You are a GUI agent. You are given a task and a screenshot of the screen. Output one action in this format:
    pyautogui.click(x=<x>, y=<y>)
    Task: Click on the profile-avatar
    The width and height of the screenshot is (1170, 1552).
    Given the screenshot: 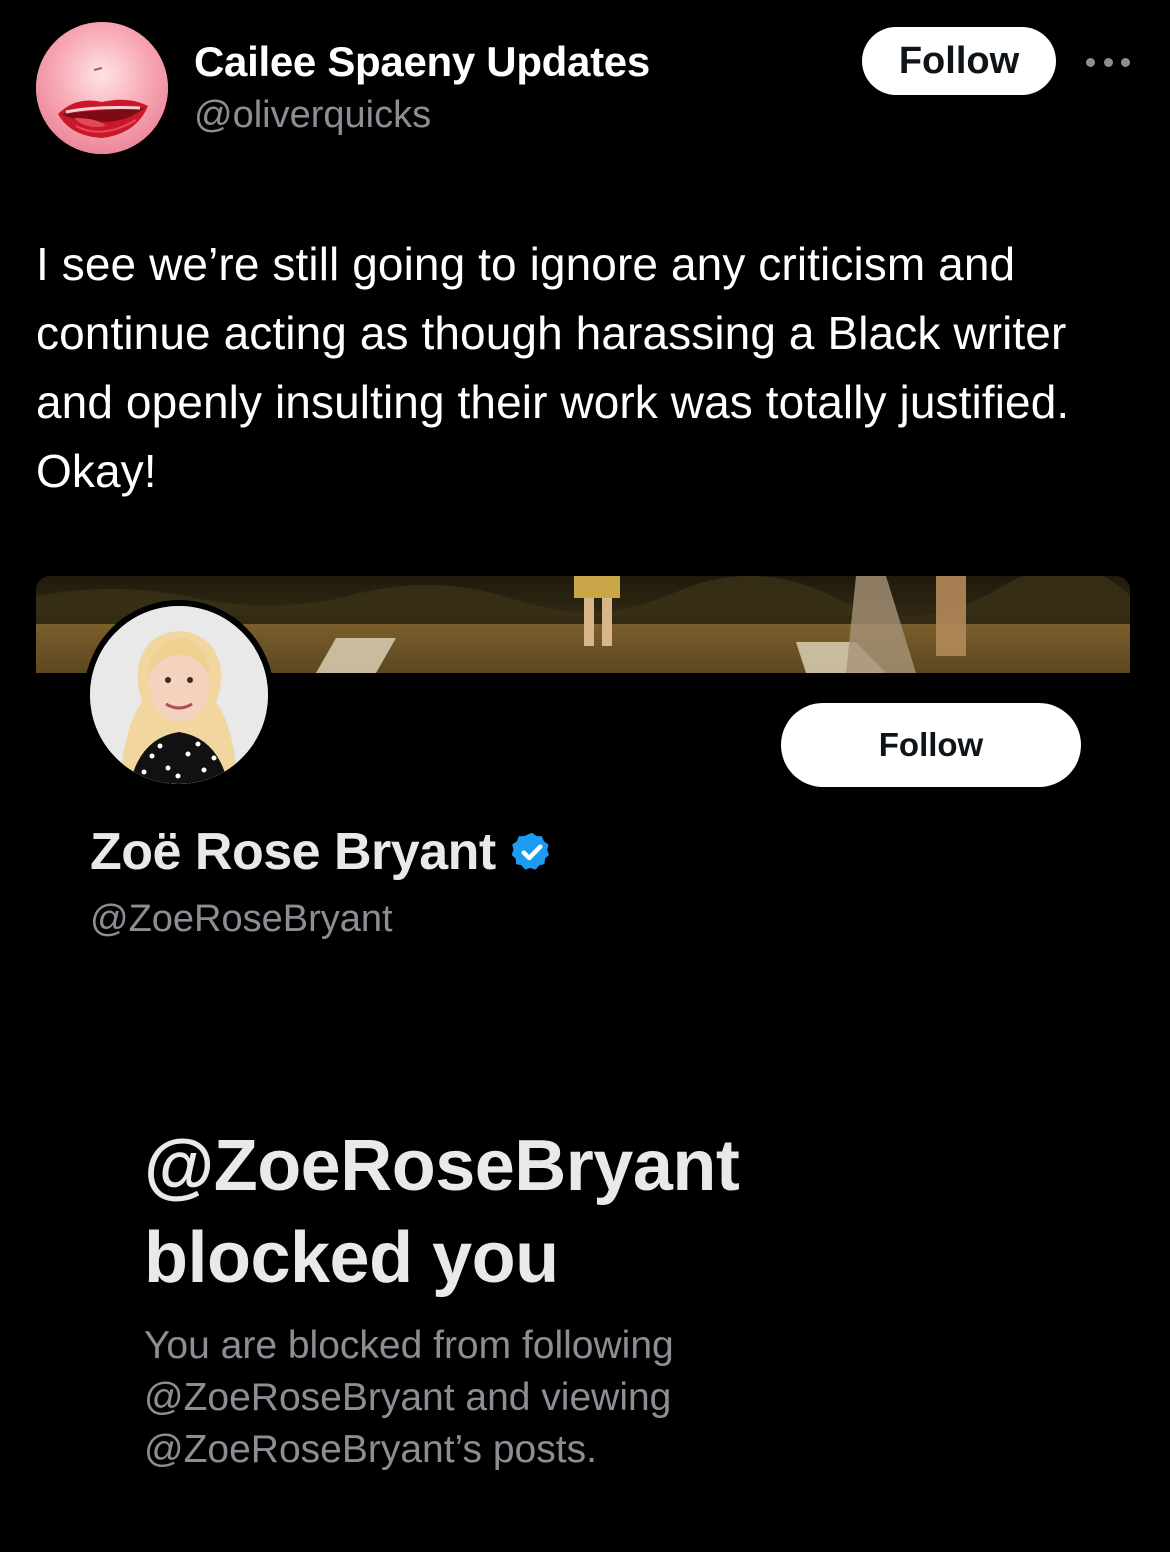 What is the action you would take?
    pyautogui.click(x=179, y=695)
    